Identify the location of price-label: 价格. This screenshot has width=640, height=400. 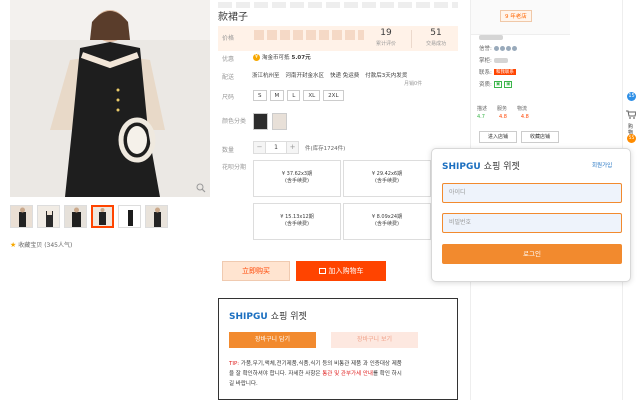
(228, 38).